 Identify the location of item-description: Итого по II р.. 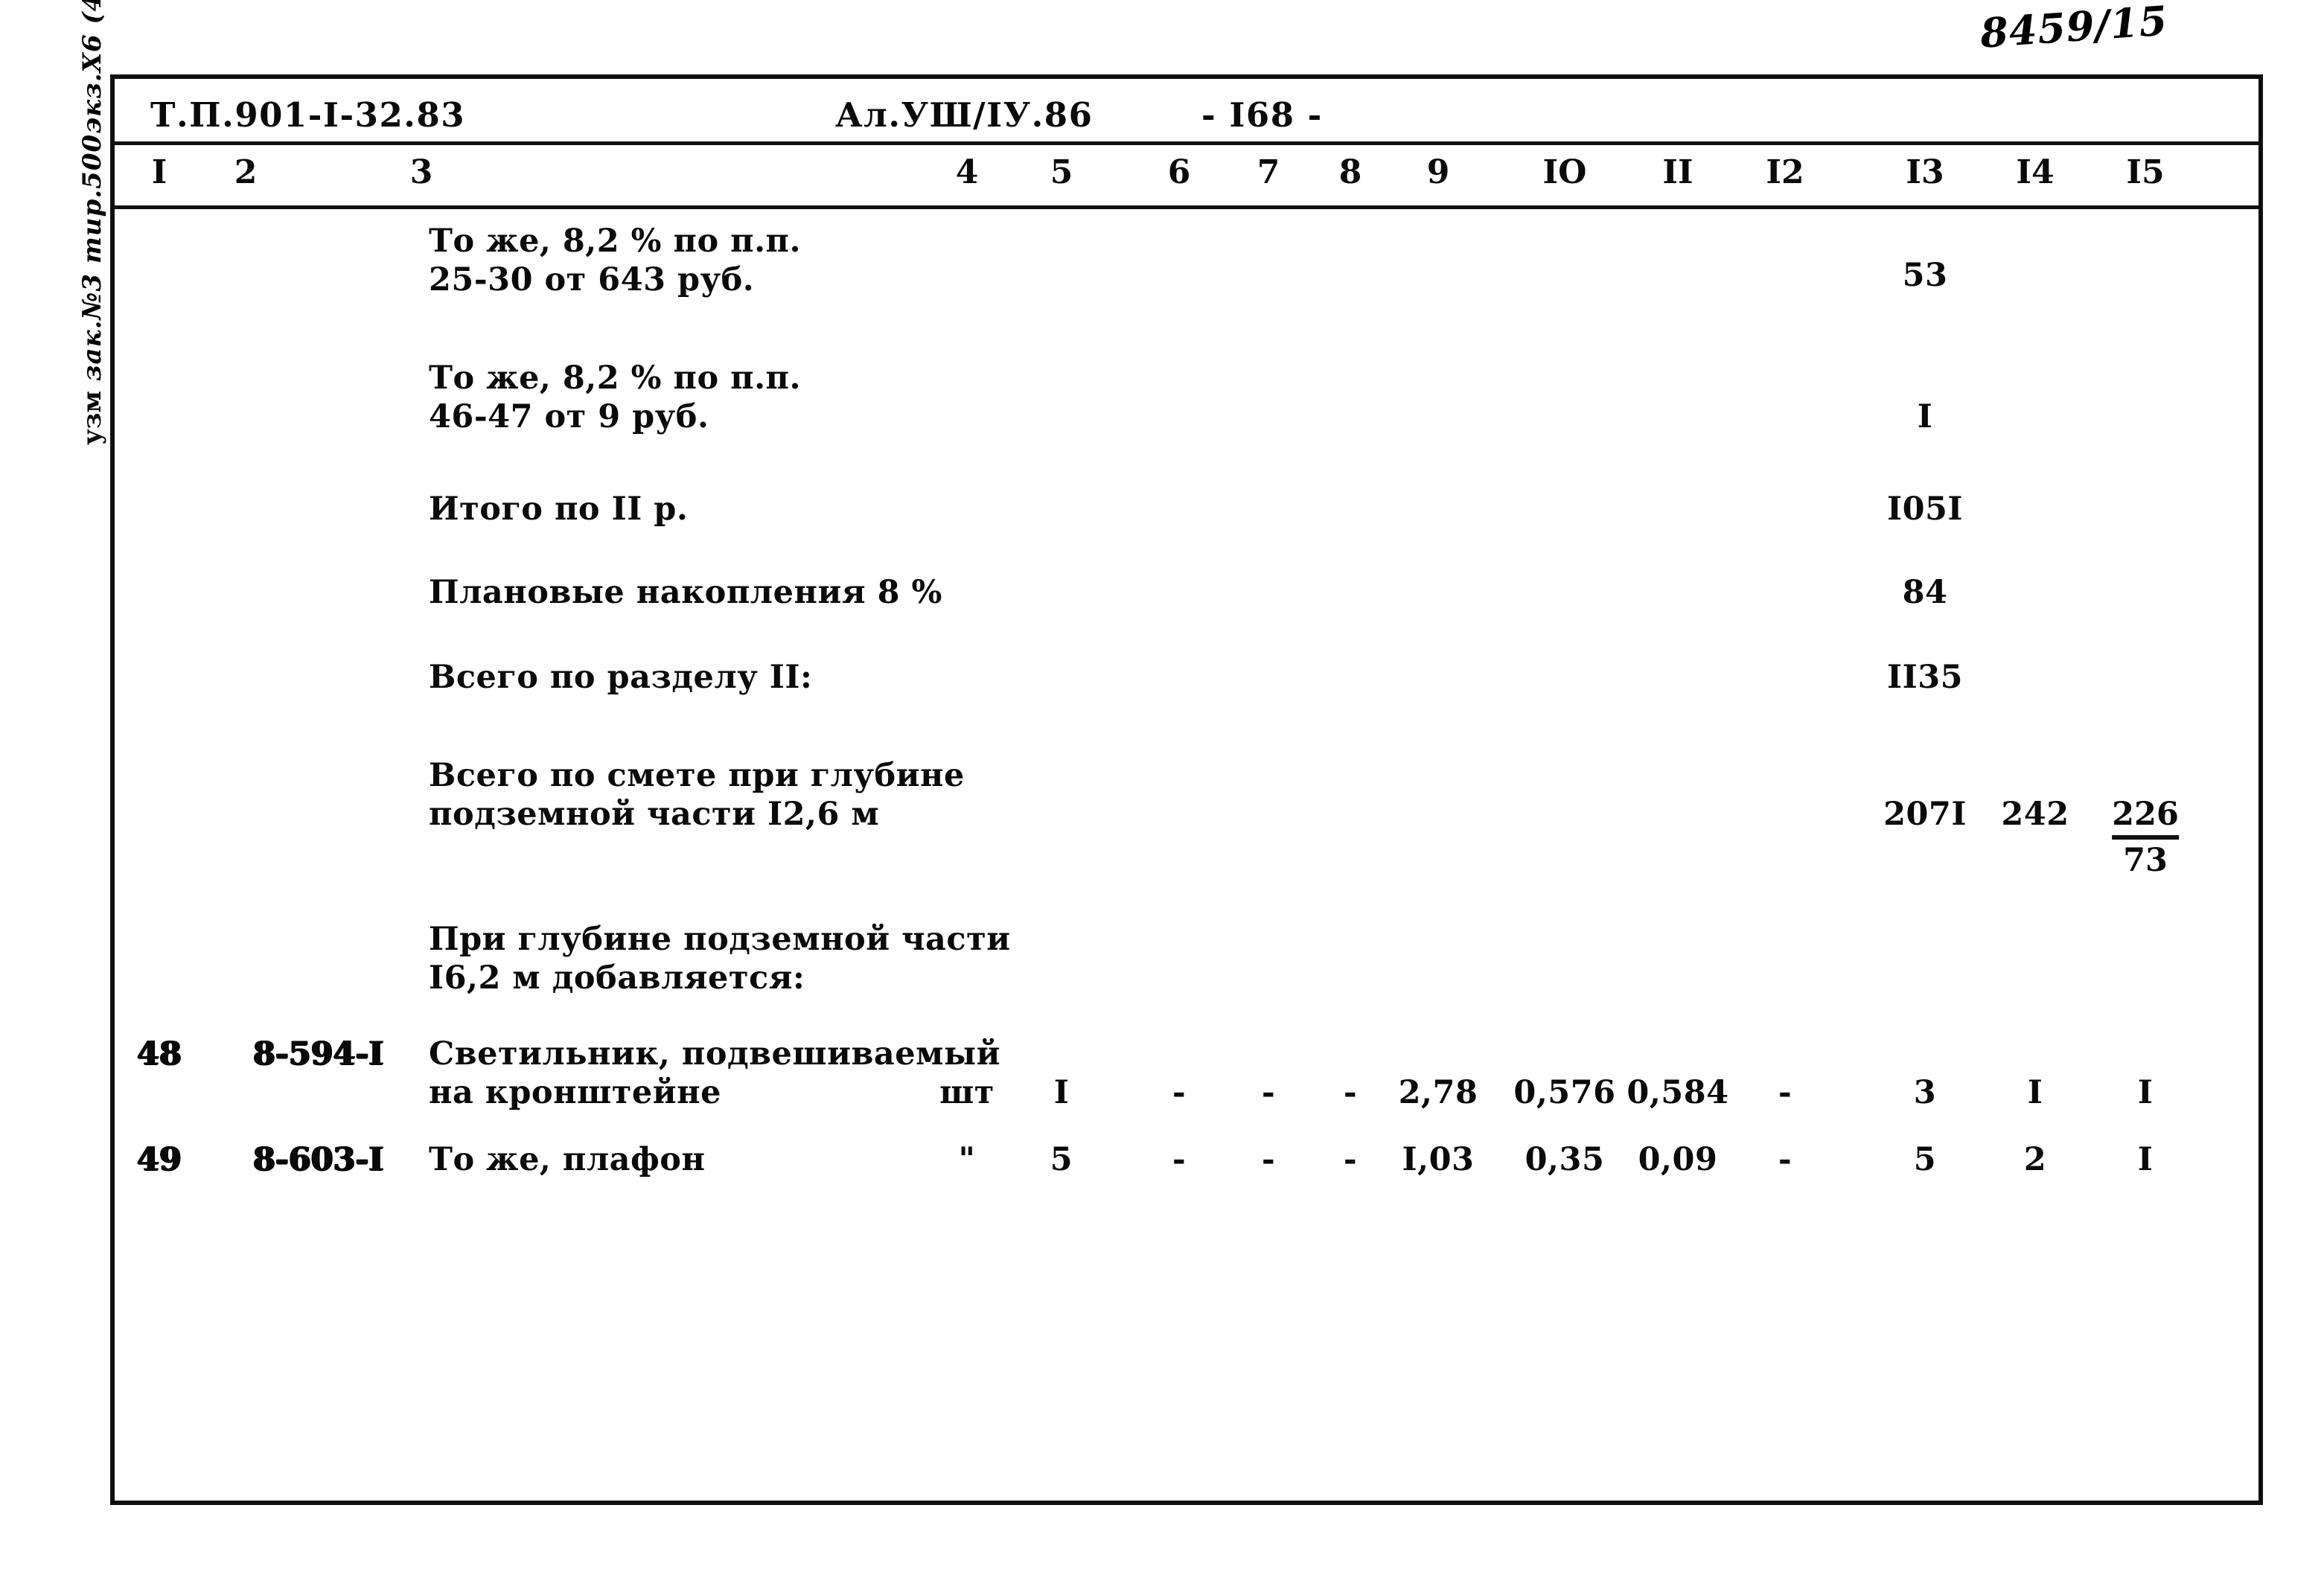
(559, 509).